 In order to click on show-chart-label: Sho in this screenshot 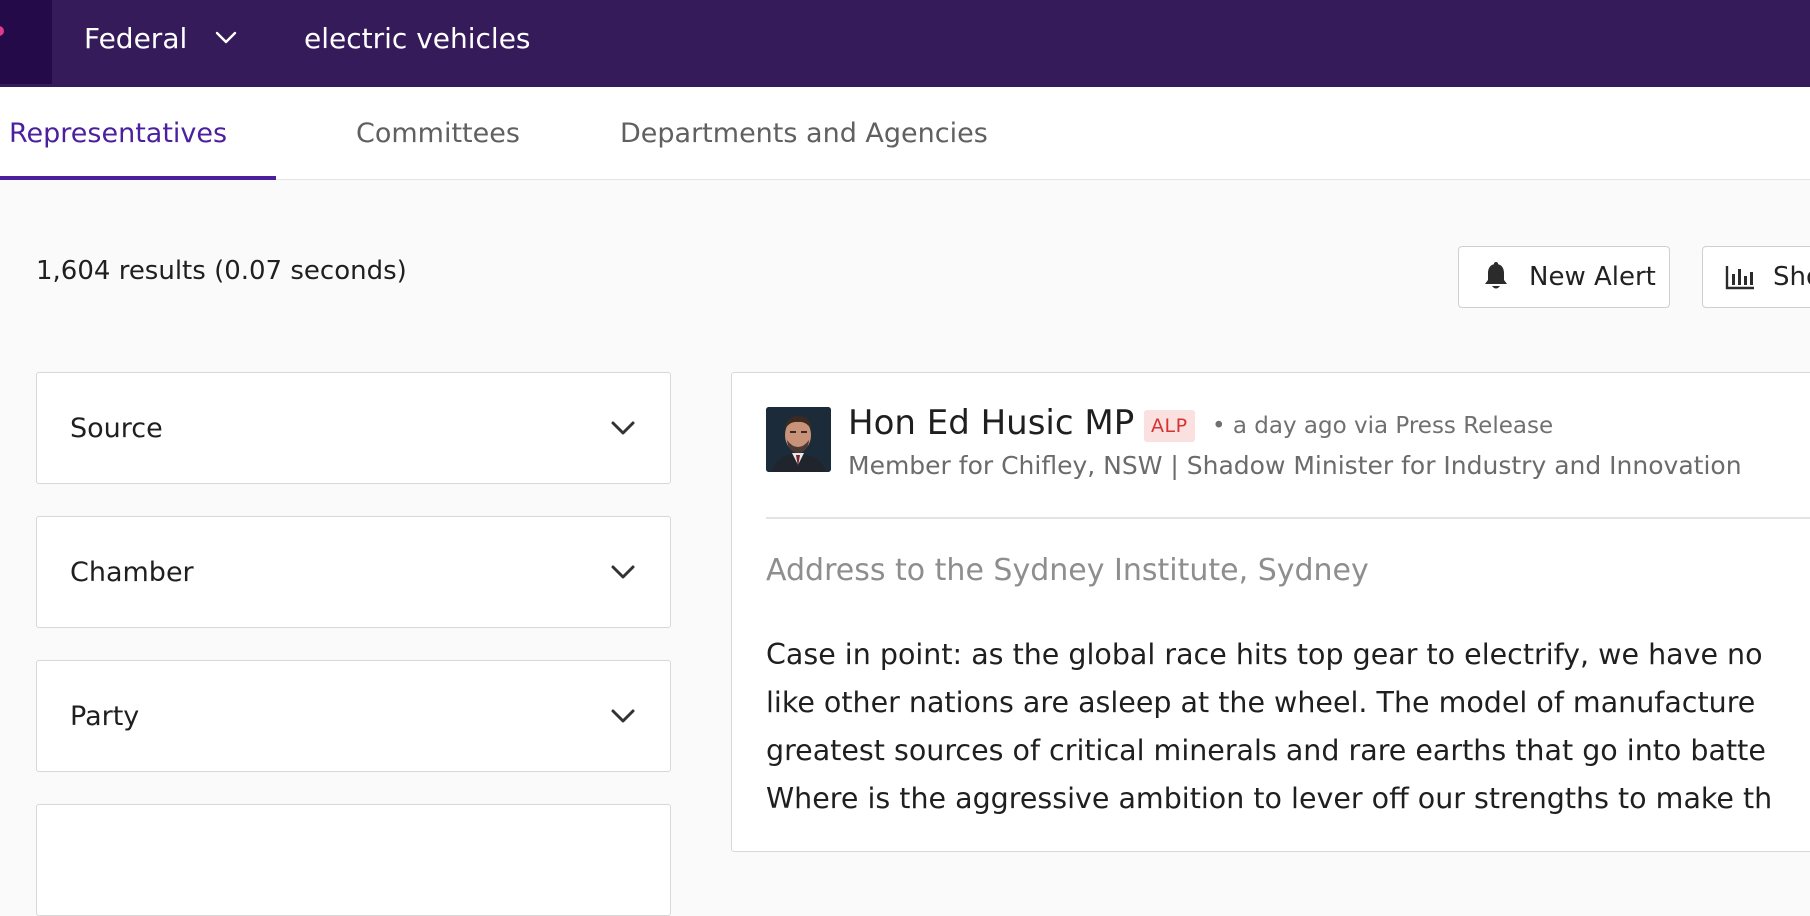, I will do `click(1791, 277)`.